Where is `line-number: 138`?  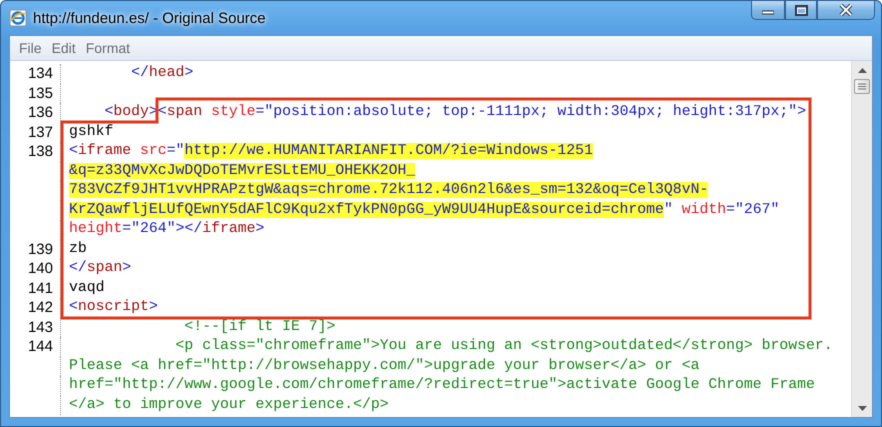
line-number: 138 is located at coordinates (35, 152).